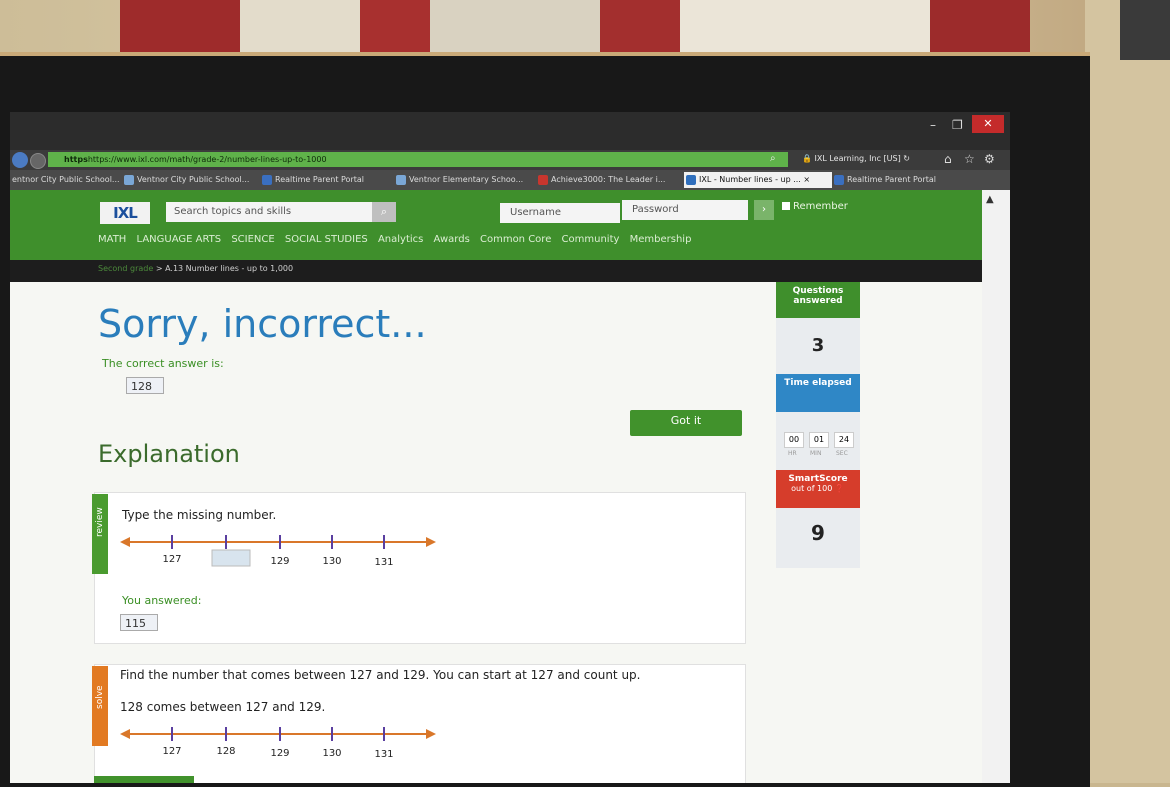 This screenshot has width=1170, height=787. Describe the element at coordinates (840, 488) in the screenshot. I see `help-icon: ❓` at that location.